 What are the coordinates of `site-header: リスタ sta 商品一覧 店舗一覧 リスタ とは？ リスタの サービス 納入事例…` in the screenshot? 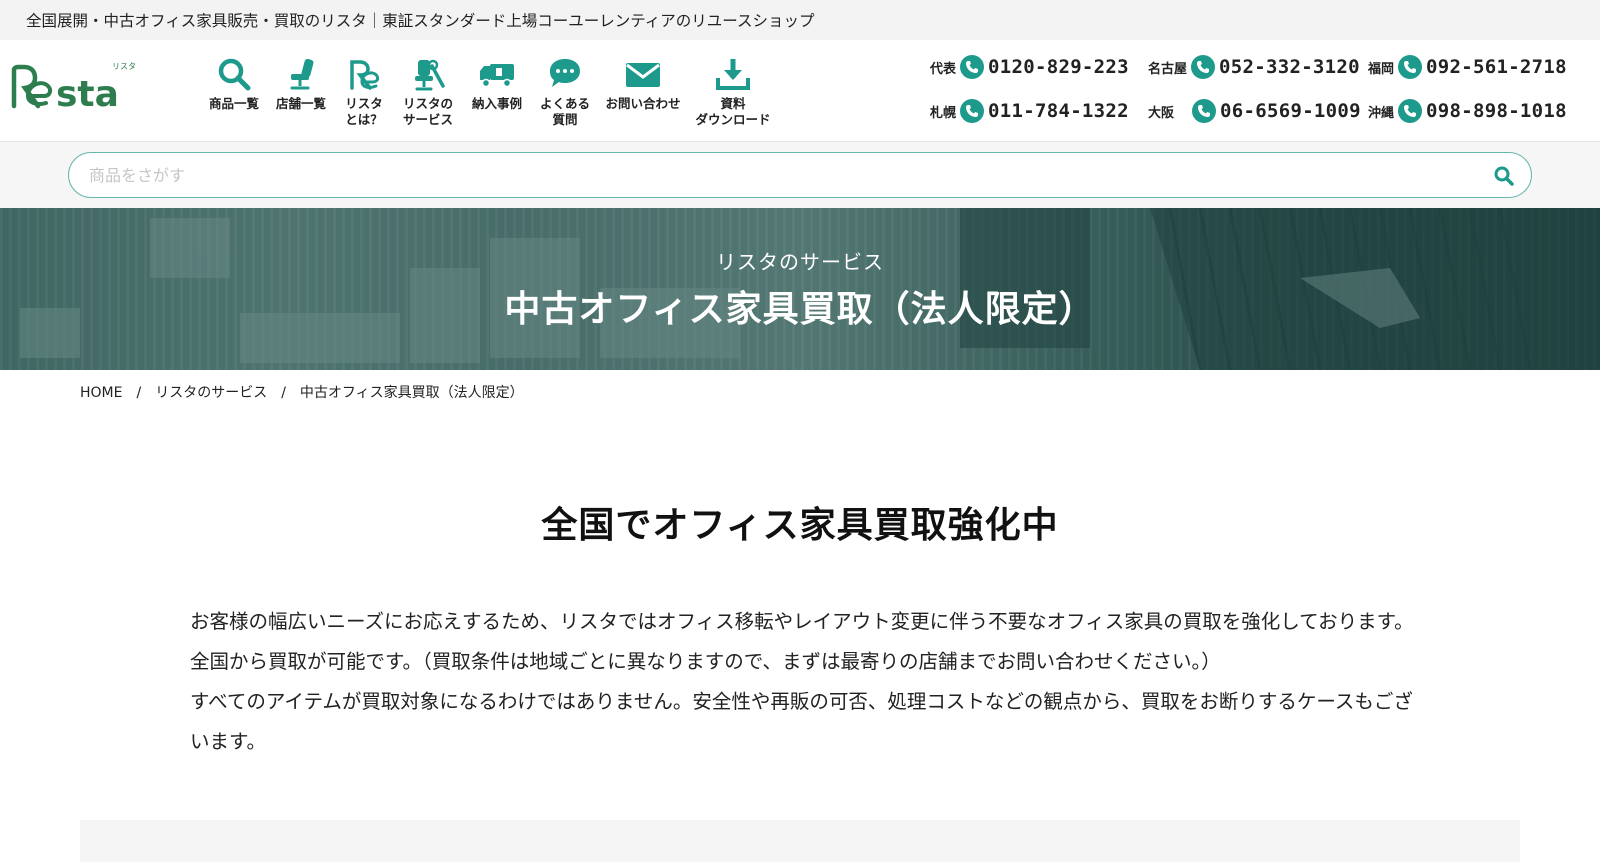 It's located at (800, 91).